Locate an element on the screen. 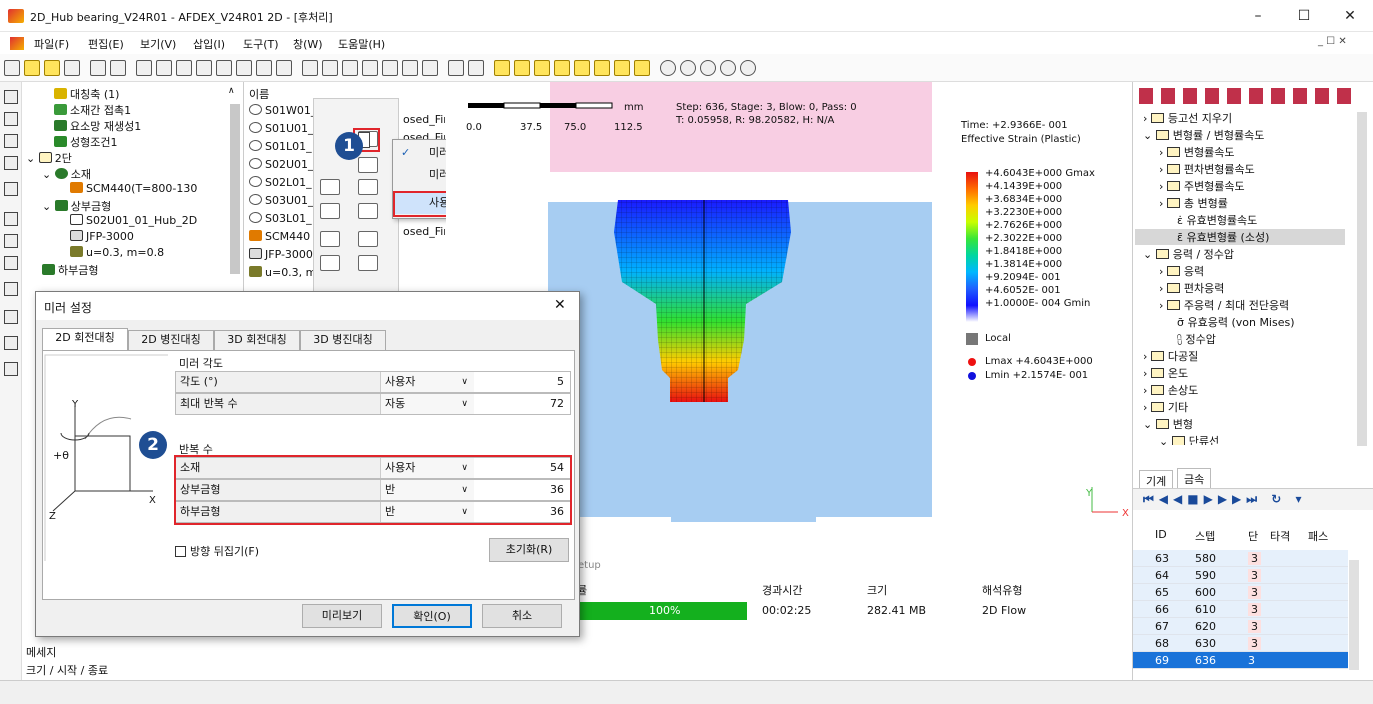 The image size is (1373, 704). table-row: 67 620 3 is located at coordinates (1240, 626).